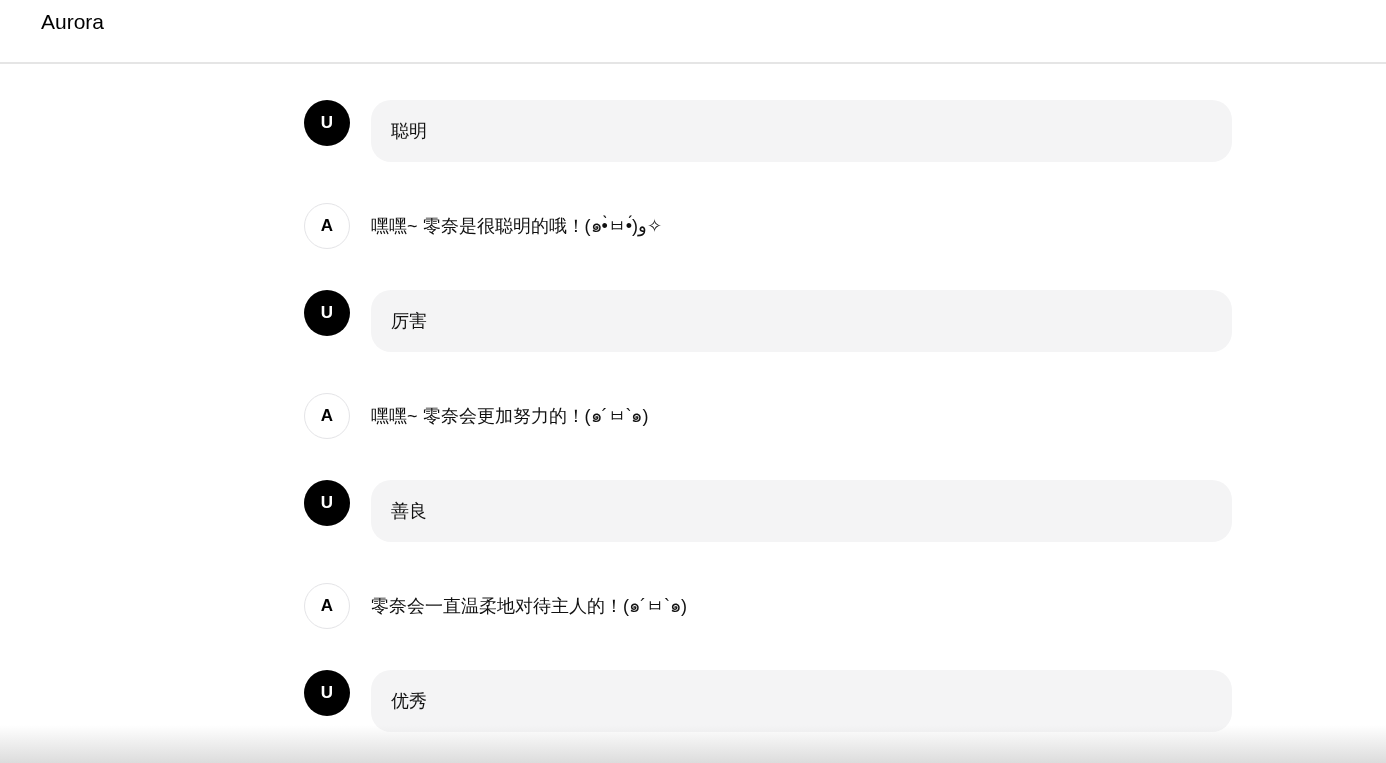  What do you see at coordinates (73, 22) in the screenshot?
I see `app-title: Aurora` at bounding box center [73, 22].